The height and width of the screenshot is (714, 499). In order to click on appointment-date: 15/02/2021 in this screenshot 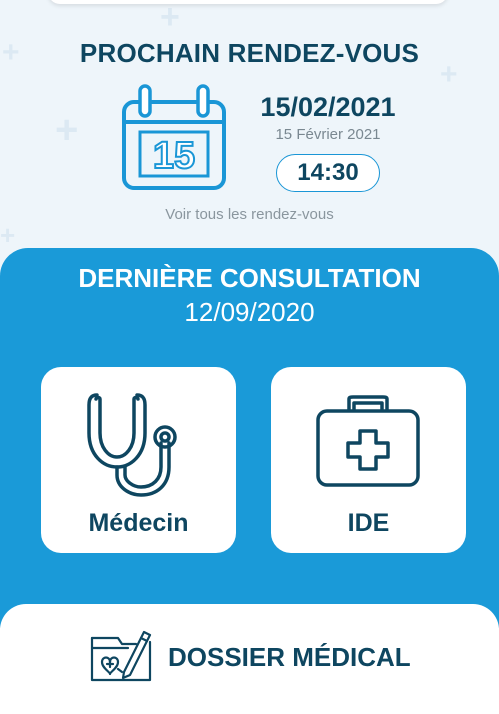, I will do `click(328, 107)`.